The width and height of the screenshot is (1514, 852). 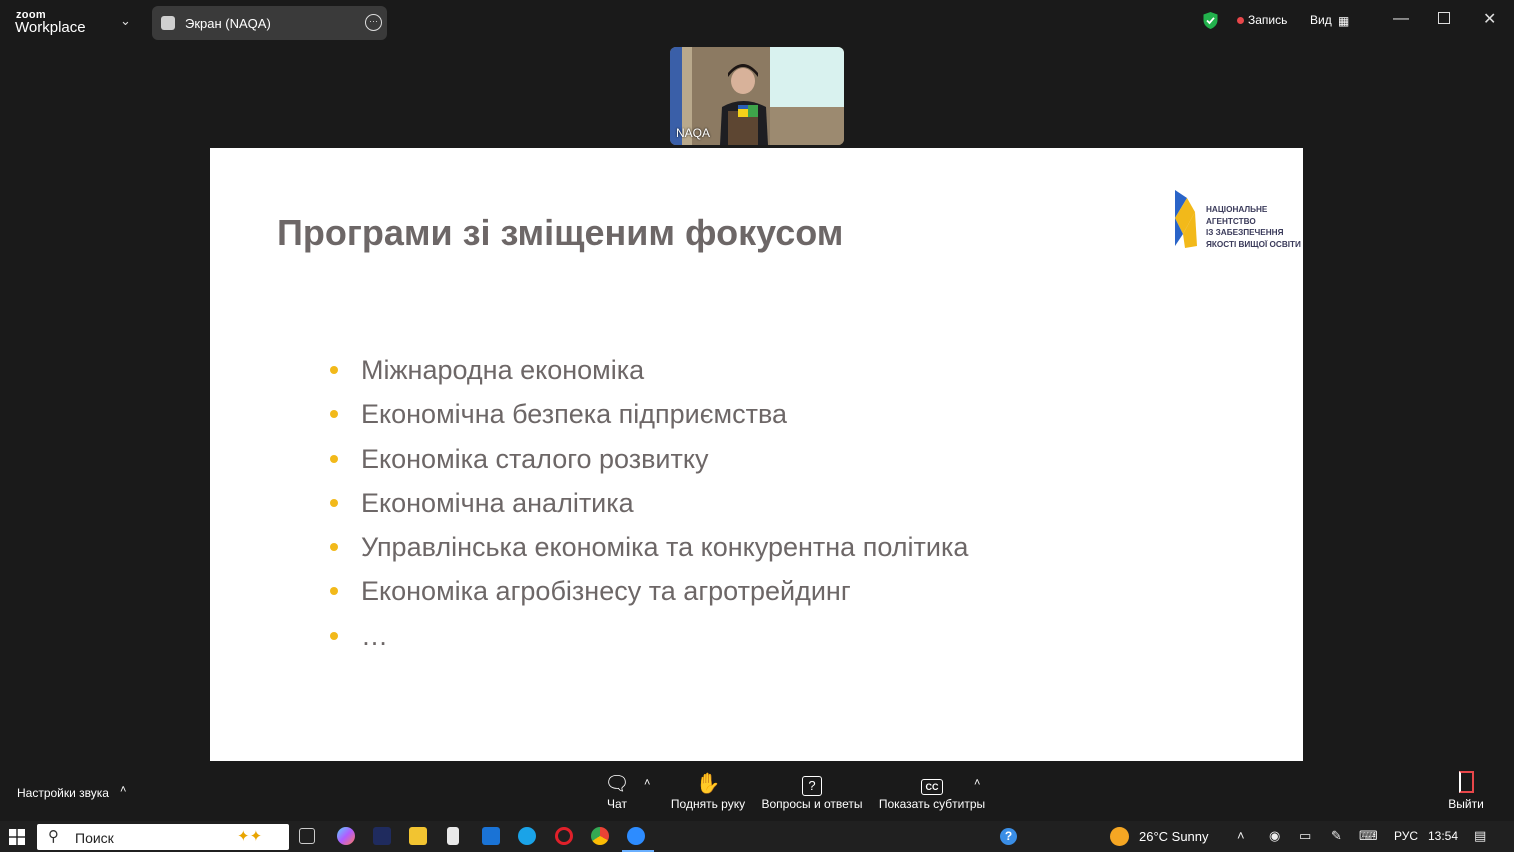 What do you see at coordinates (1186, 219) in the screenshot?
I see `naqa-logo-icon` at bounding box center [1186, 219].